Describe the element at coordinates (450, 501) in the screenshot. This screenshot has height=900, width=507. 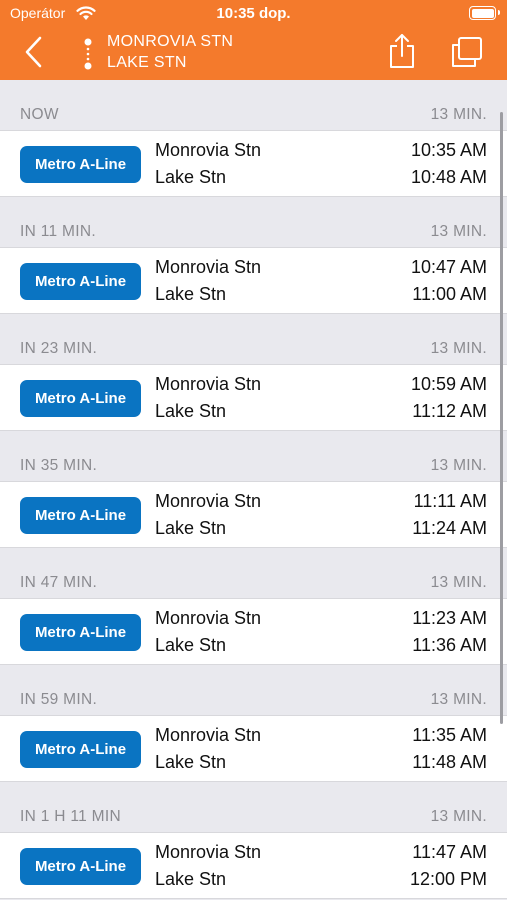
I see `departure-time: 11:11 AM` at that location.